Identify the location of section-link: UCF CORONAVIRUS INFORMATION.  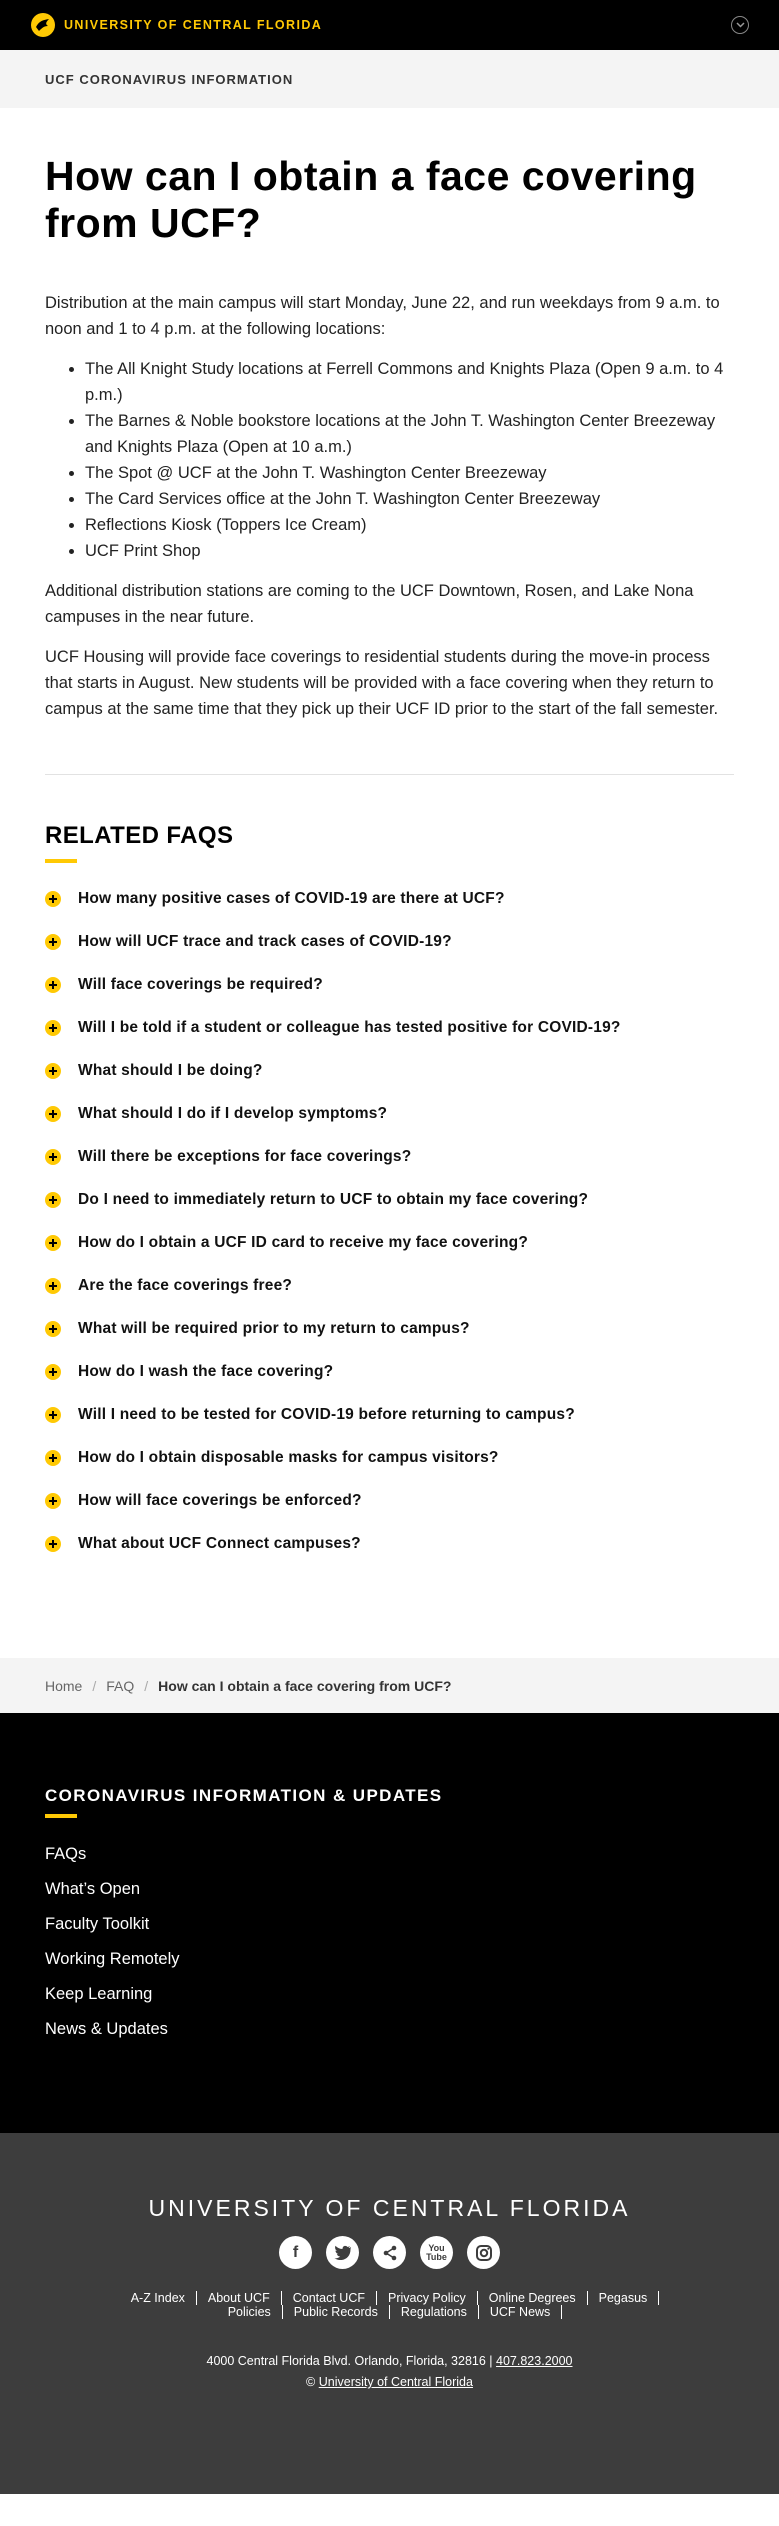
(169, 79).